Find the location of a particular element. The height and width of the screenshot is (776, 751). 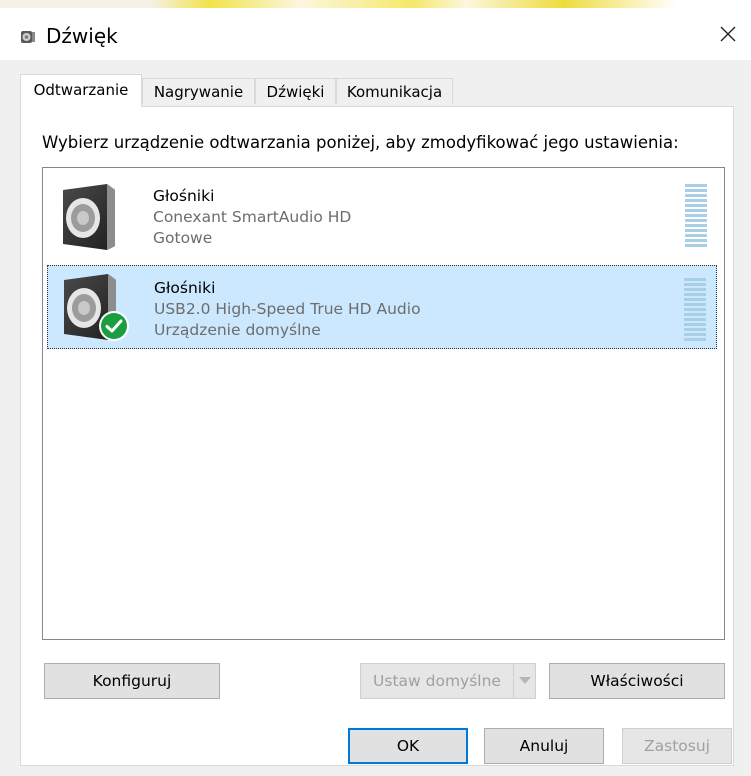

configure-button: Konfiguruj is located at coordinates (132, 681).